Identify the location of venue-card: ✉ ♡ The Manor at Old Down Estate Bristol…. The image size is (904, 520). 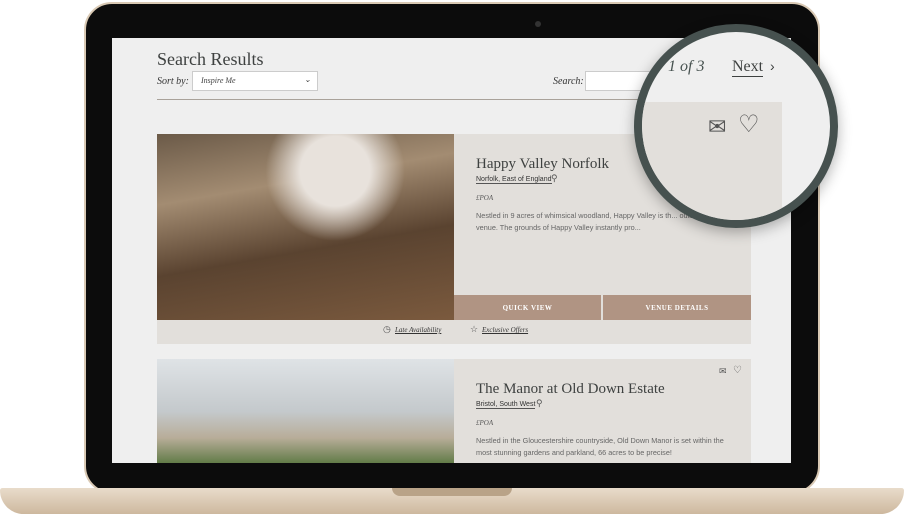
(454, 411).